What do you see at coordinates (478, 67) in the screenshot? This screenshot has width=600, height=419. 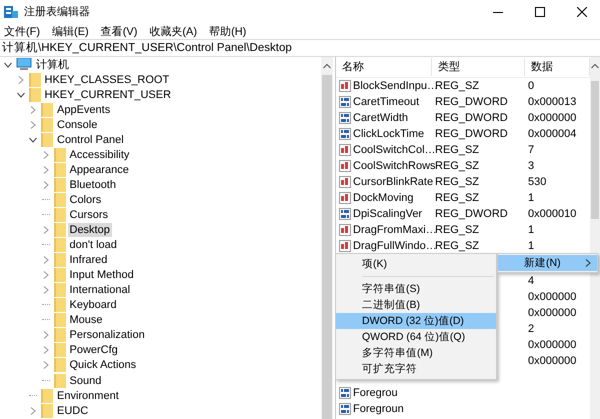 I see `column-header: 类型` at bounding box center [478, 67].